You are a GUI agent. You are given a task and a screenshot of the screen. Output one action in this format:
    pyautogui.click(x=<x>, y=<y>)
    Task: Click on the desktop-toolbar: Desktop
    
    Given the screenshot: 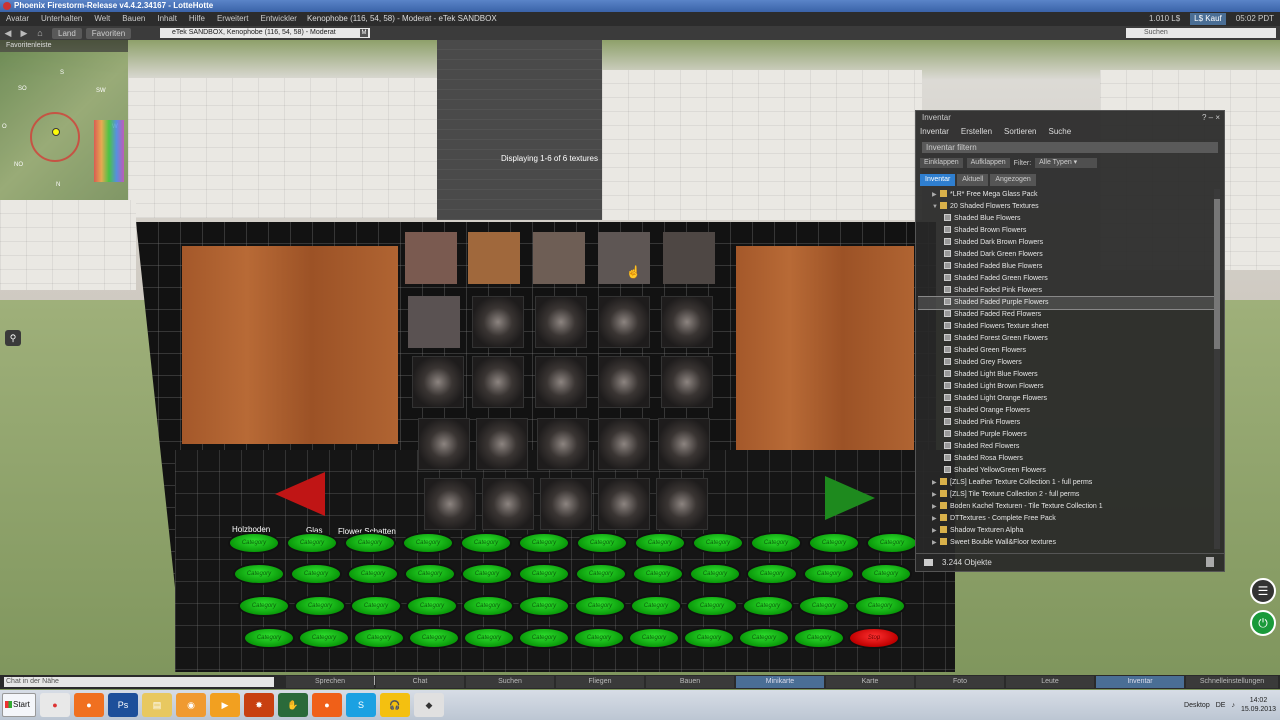 What is the action you would take?
    pyautogui.click(x=1197, y=705)
    